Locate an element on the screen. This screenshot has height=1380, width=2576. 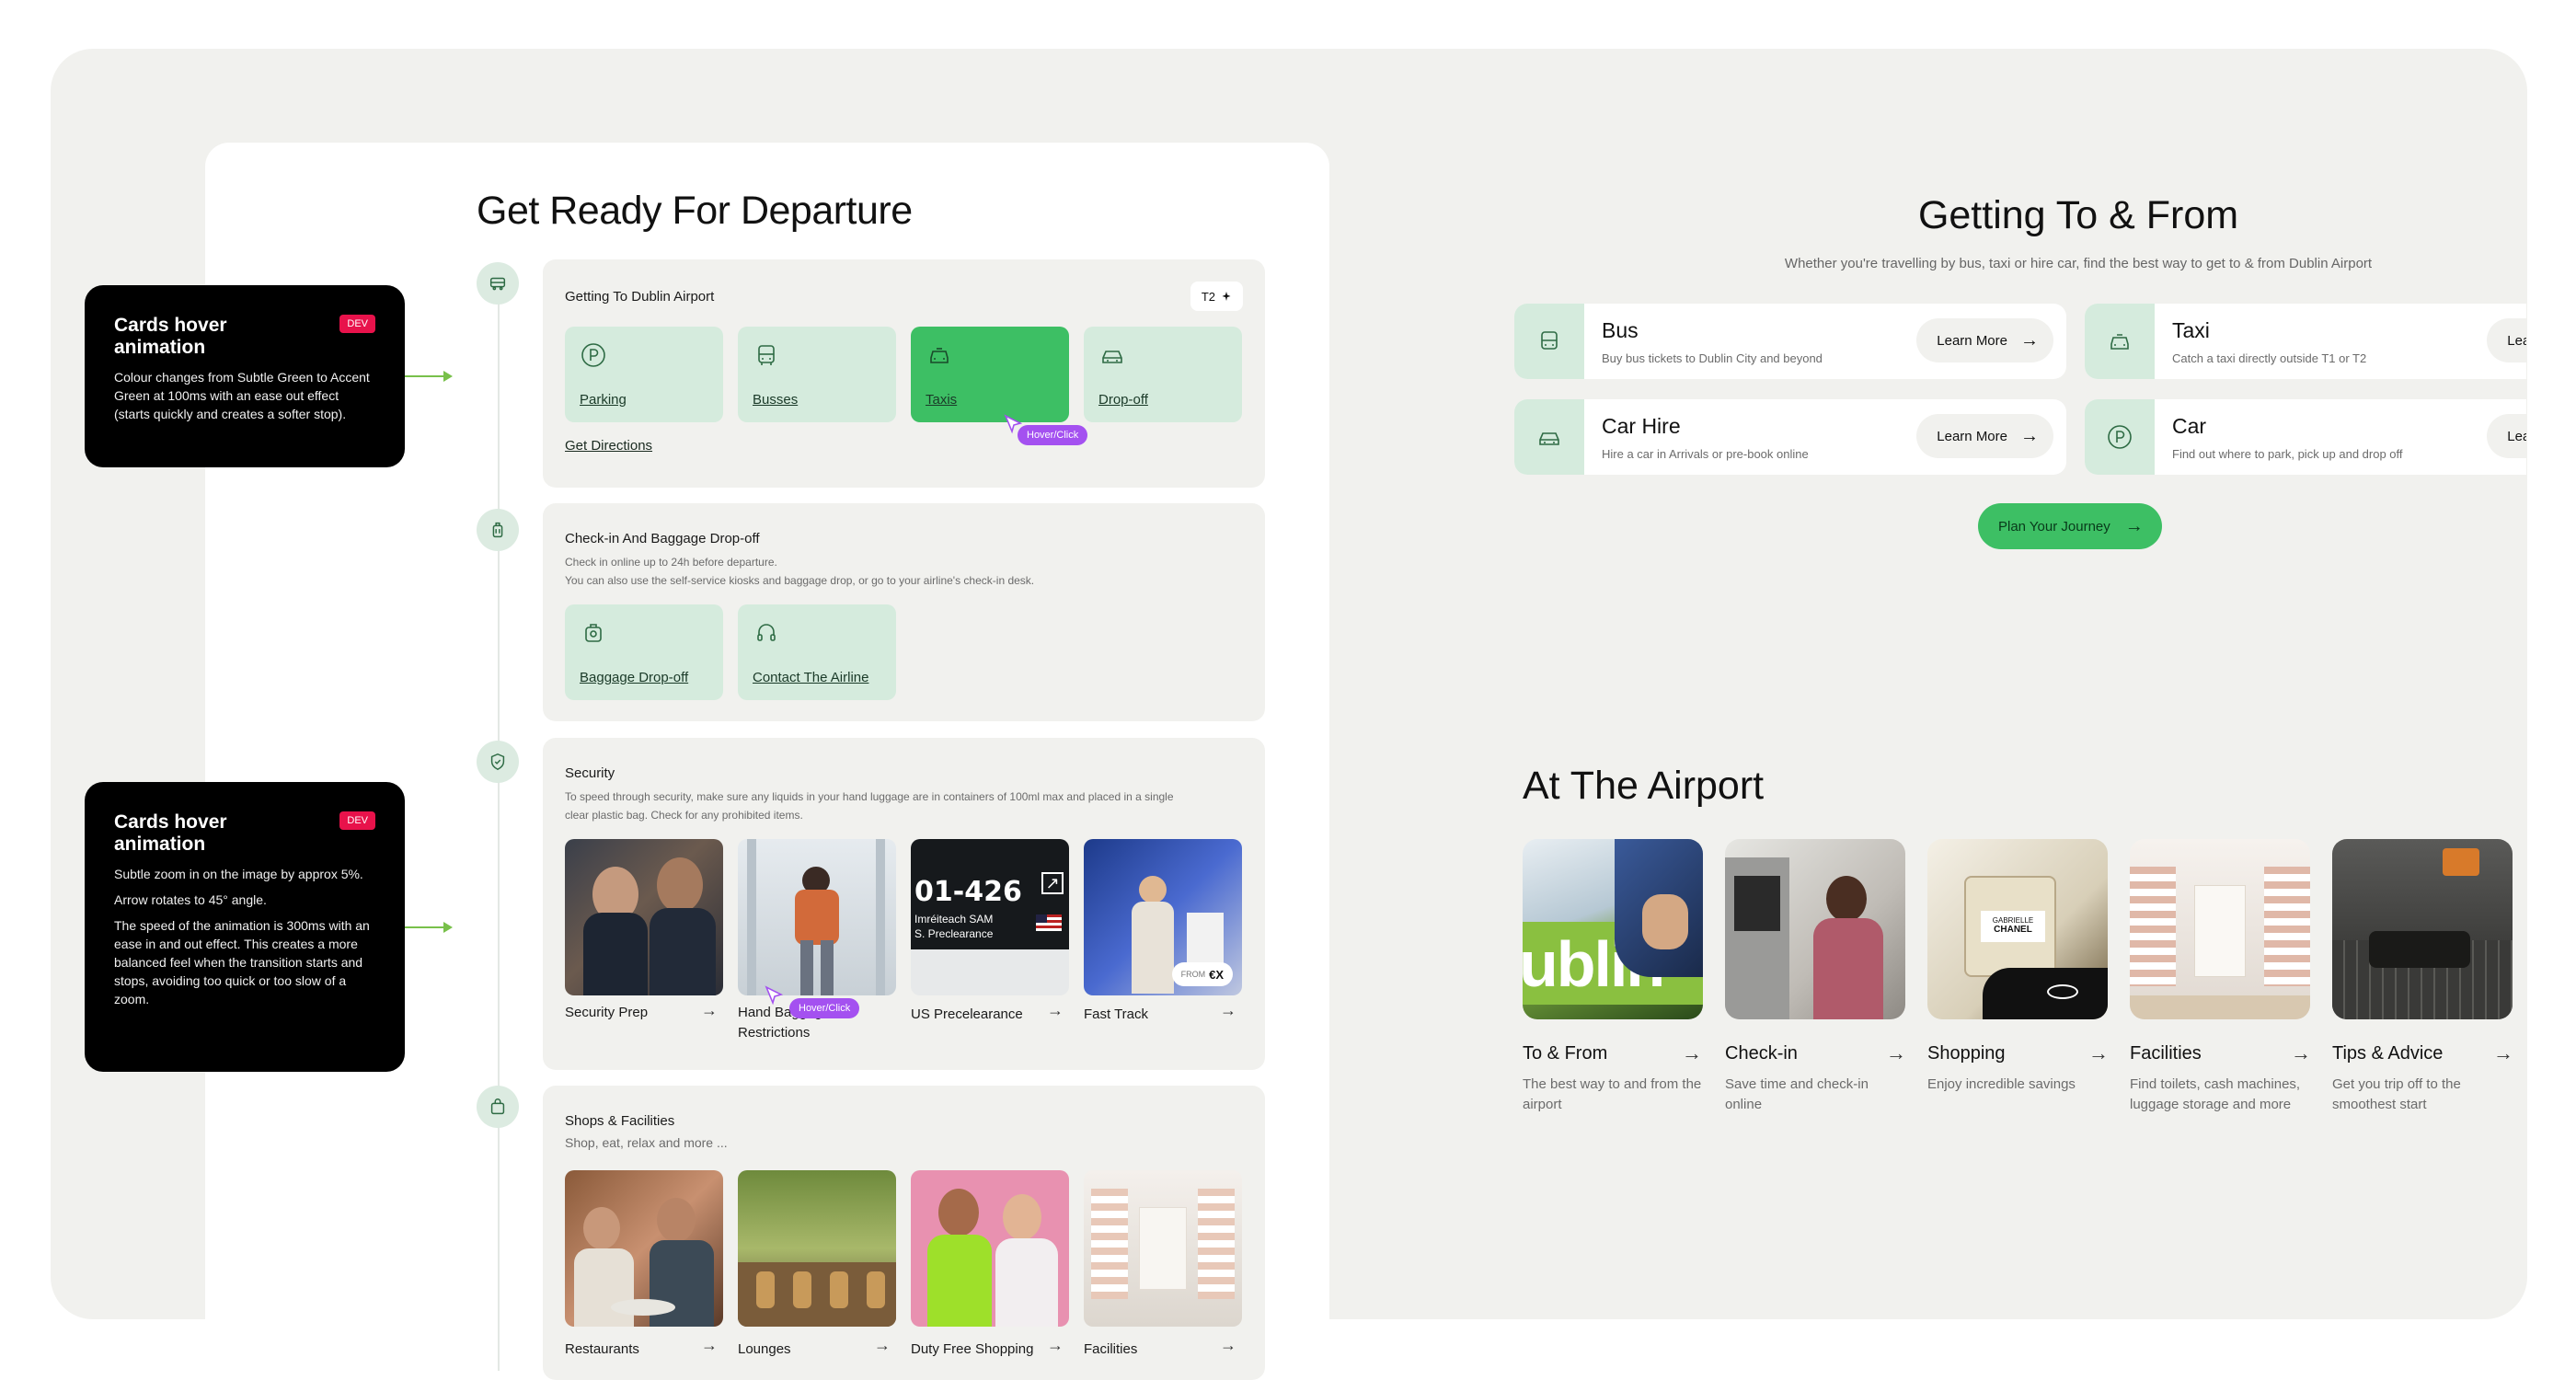
getting-to-from-title: Getting To & From is located at coordinates (2078, 215).